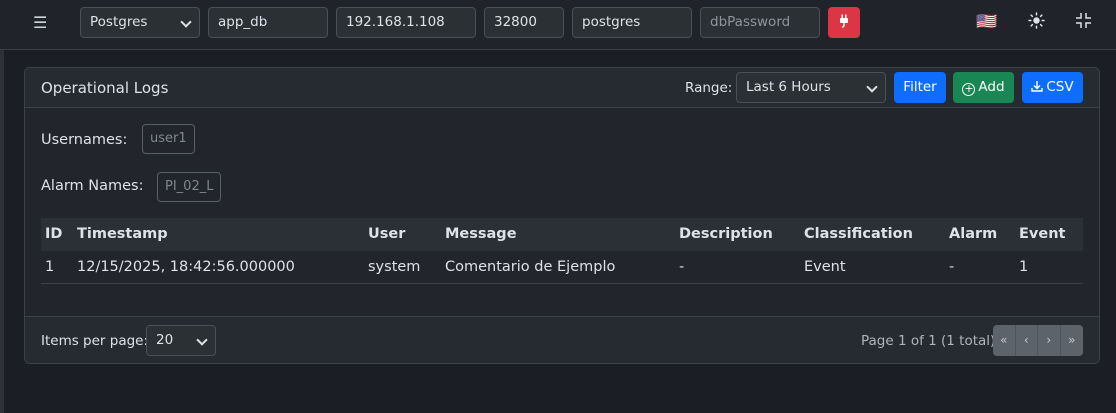  What do you see at coordinates (165, 340) in the screenshot?
I see `items-per-page-value: 20` at bounding box center [165, 340].